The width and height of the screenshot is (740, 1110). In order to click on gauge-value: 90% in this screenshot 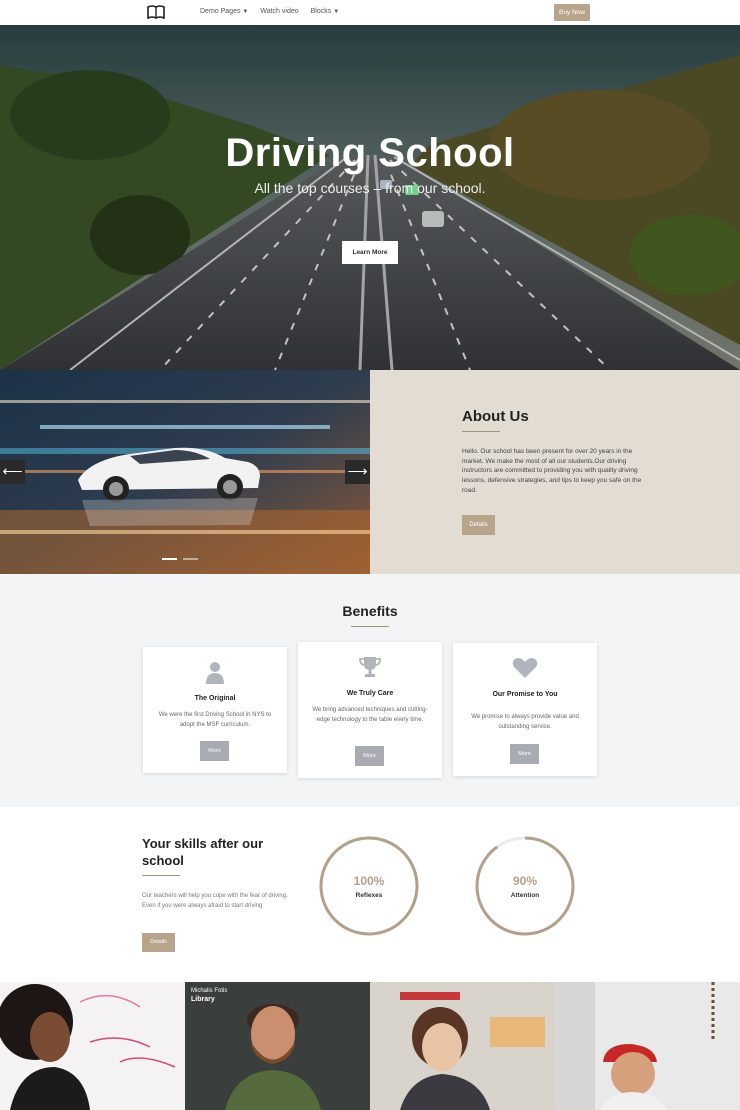, I will do `click(525, 881)`.